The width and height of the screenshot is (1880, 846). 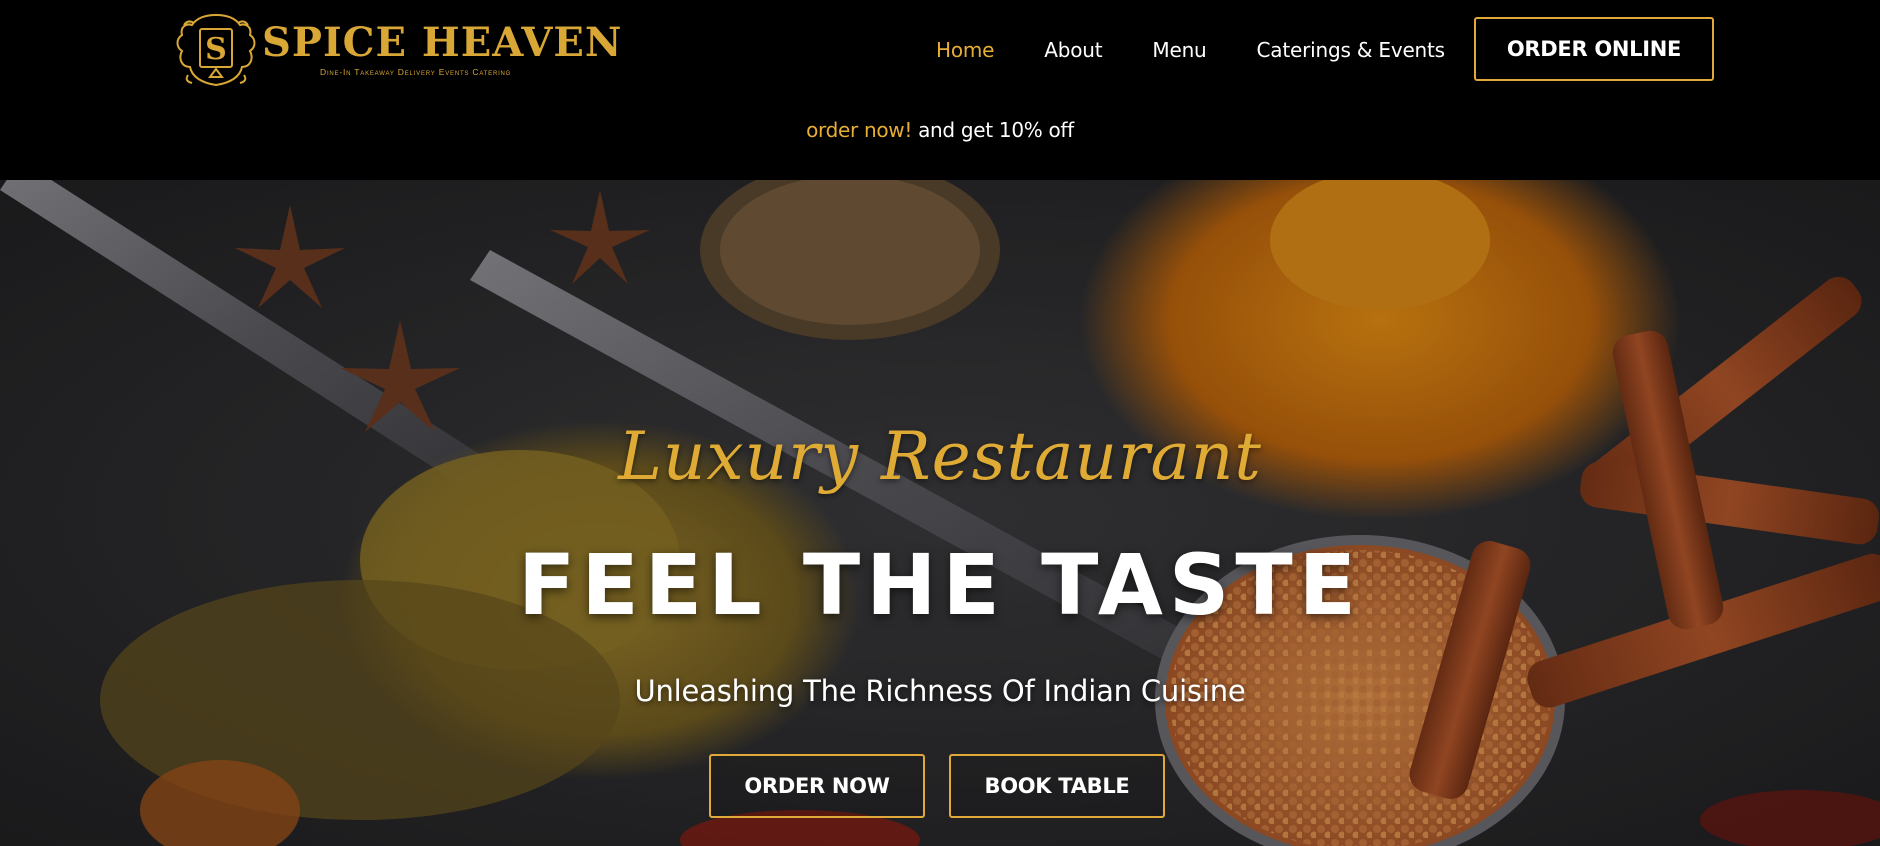 I want to click on promo-text: and get 10% off, so click(x=993, y=130).